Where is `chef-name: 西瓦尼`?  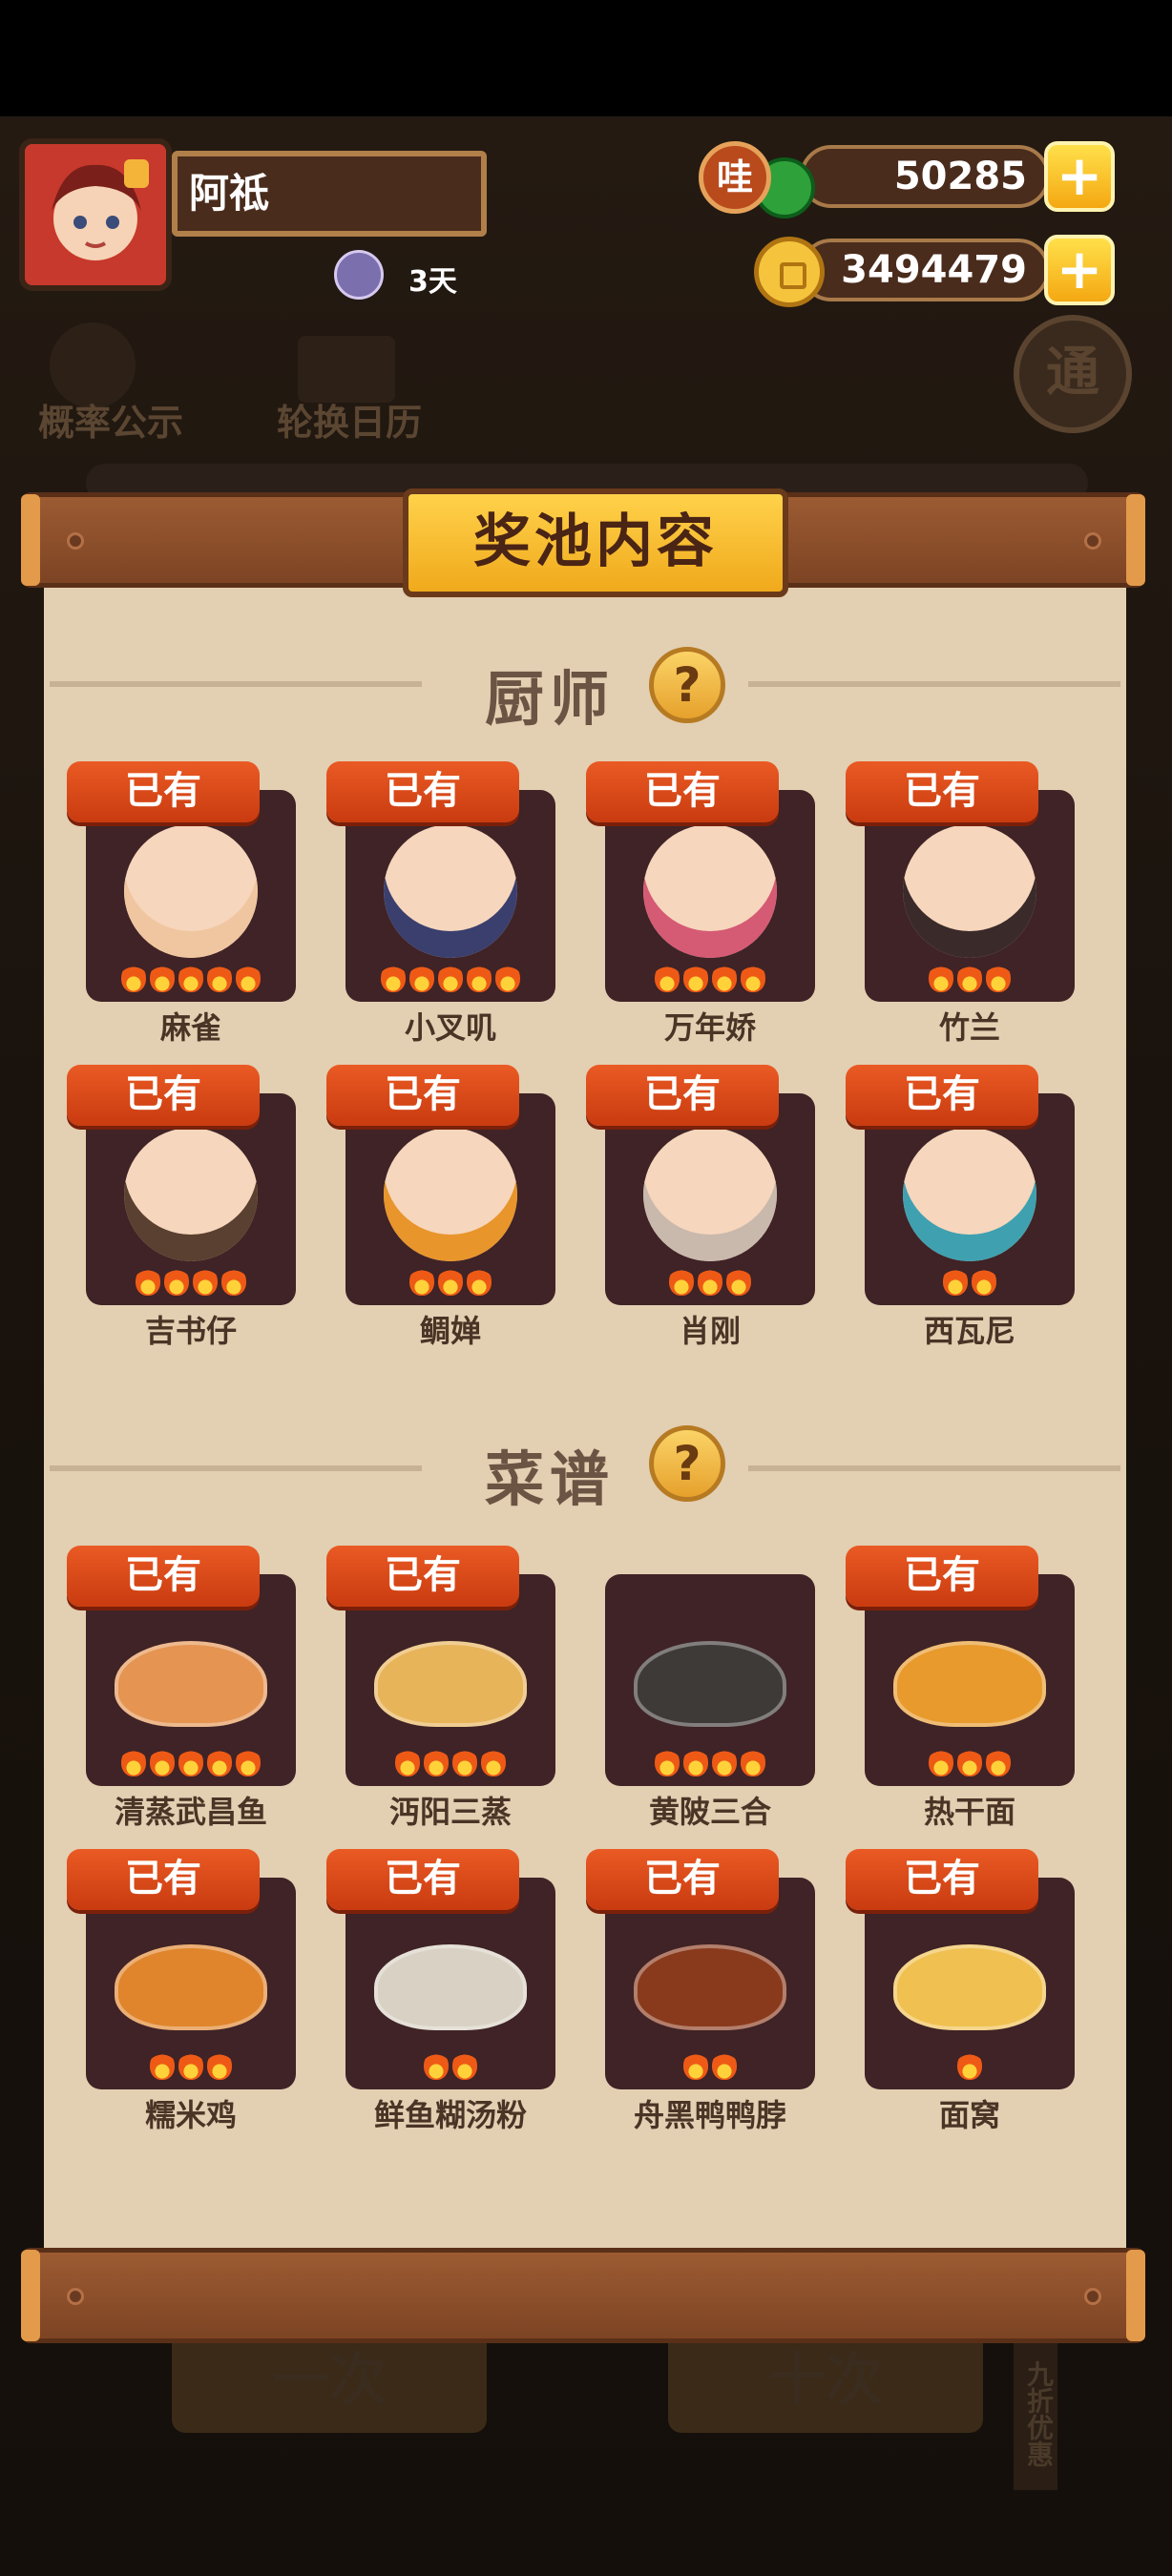
chef-name: 西瓦尼 is located at coordinates (969, 1331).